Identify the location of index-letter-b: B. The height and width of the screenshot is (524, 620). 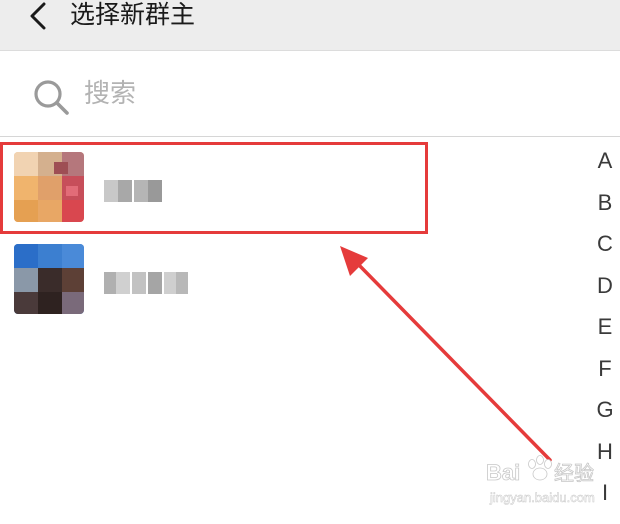
(605, 203).